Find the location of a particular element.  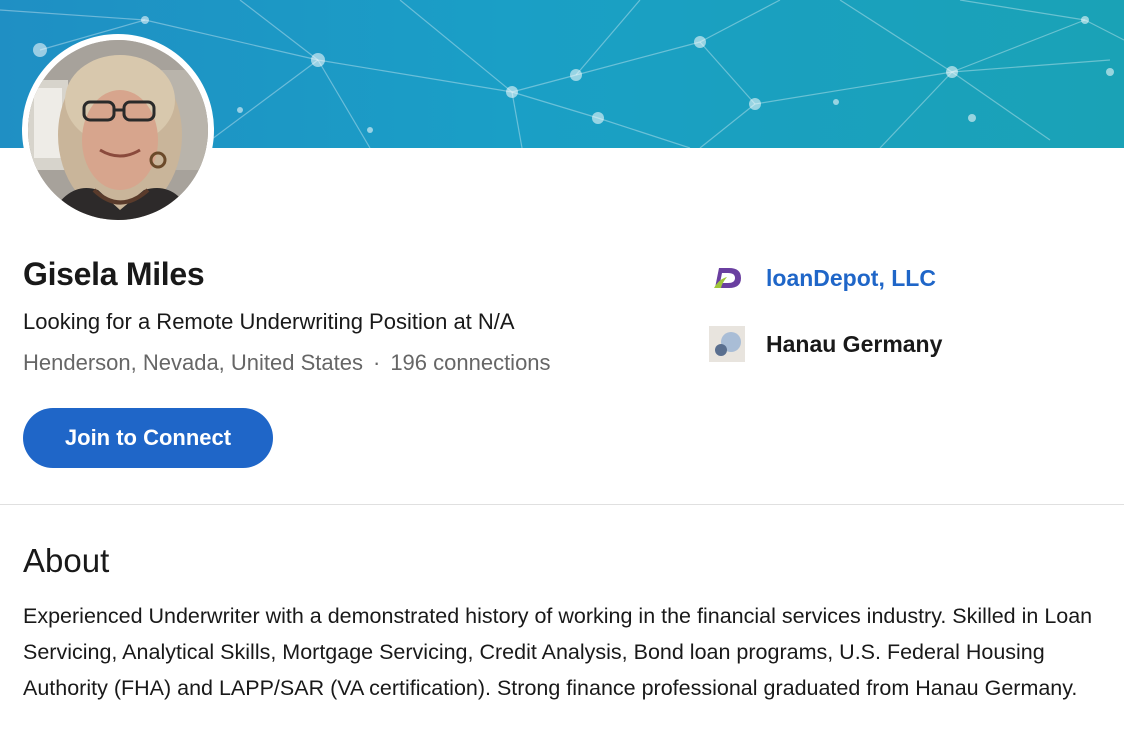

loandepot-logo-icon is located at coordinates (727, 278).